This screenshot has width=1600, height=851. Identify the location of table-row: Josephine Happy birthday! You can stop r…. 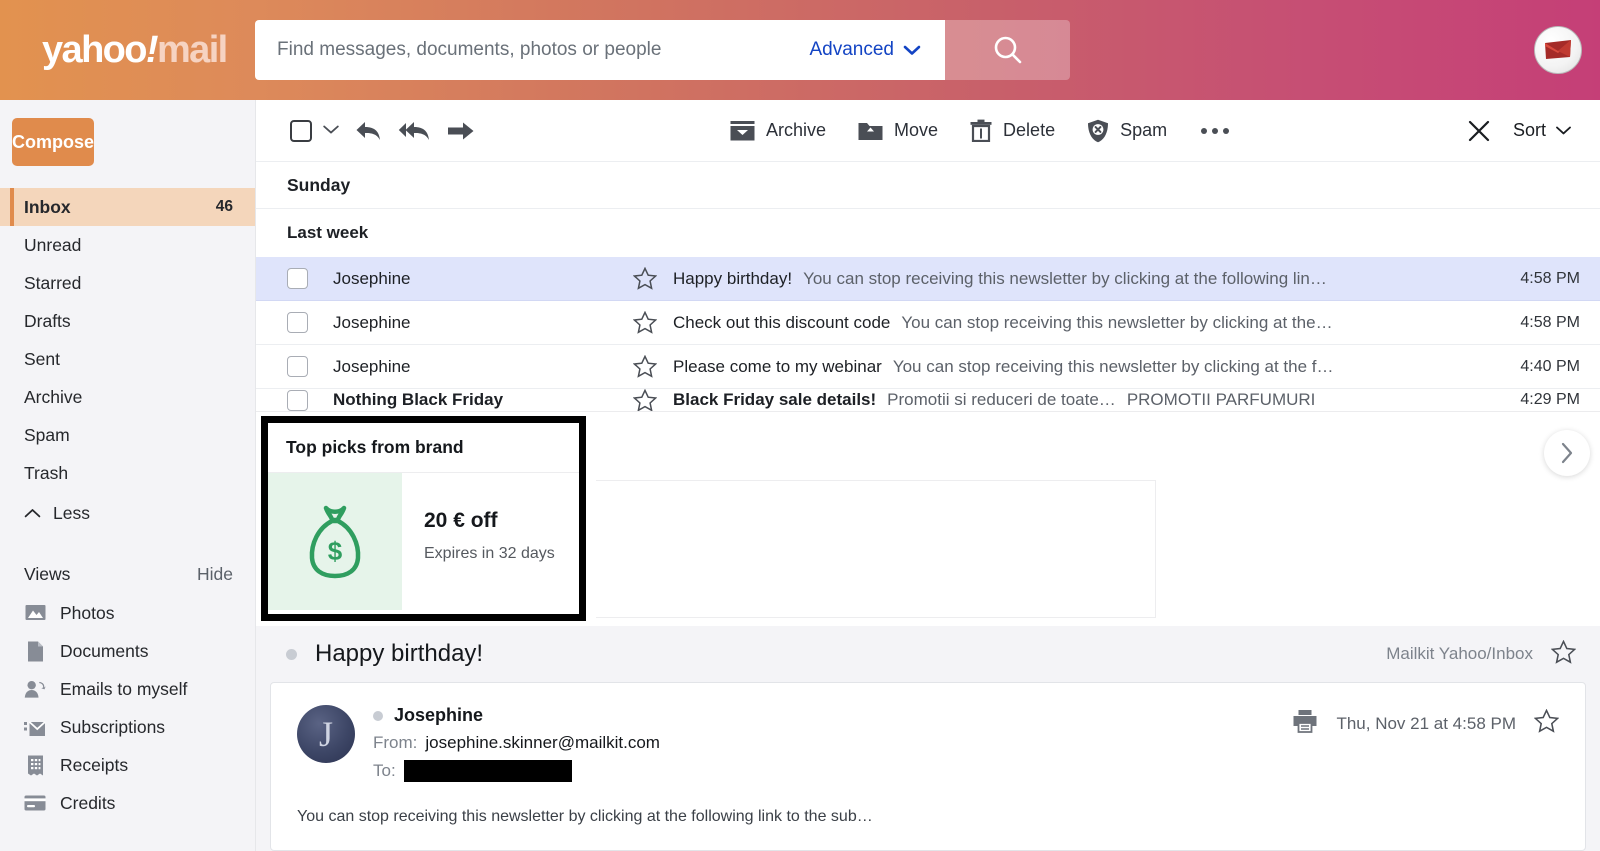
(928, 279).